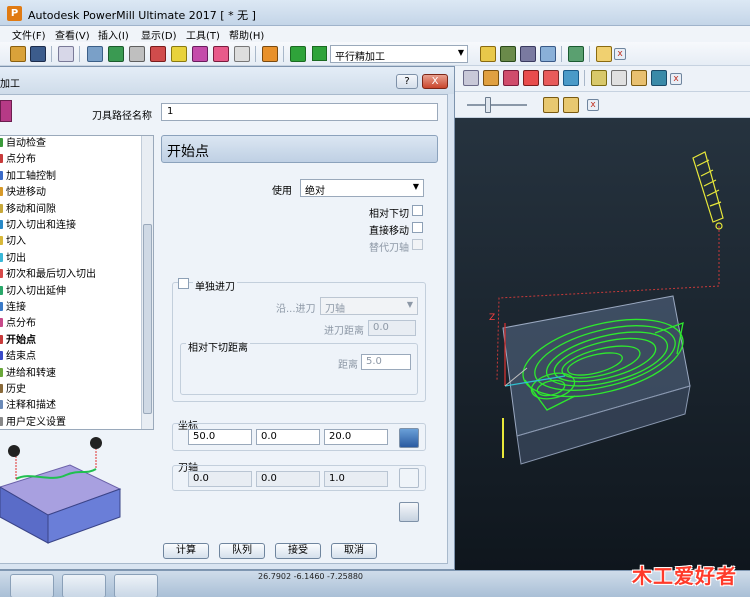 Image resolution: width=750 pixels, height=597 pixels. I want to click on dialog-help-button: ?, so click(407, 81).